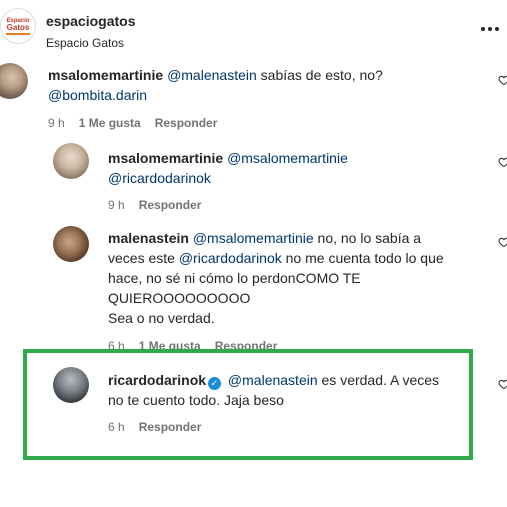 The image size is (507, 507). What do you see at coordinates (157, 380) in the screenshot?
I see `comment-username: ricardodarinok` at bounding box center [157, 380].